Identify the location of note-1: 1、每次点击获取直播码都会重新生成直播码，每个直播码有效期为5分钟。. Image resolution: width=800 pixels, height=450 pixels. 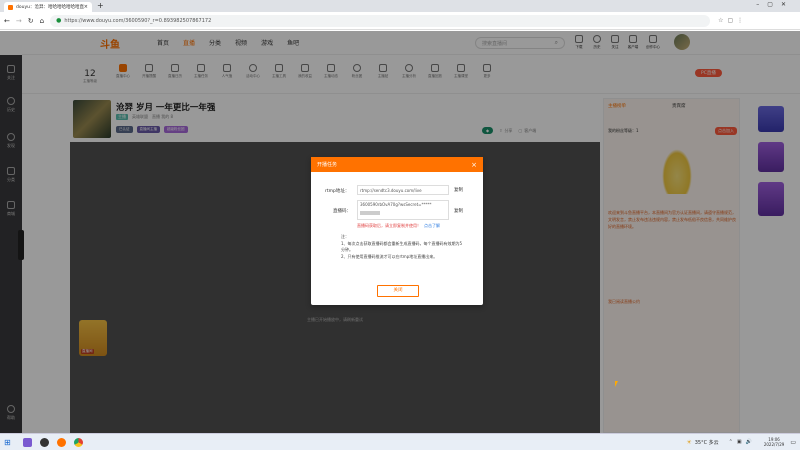
(402, 246).